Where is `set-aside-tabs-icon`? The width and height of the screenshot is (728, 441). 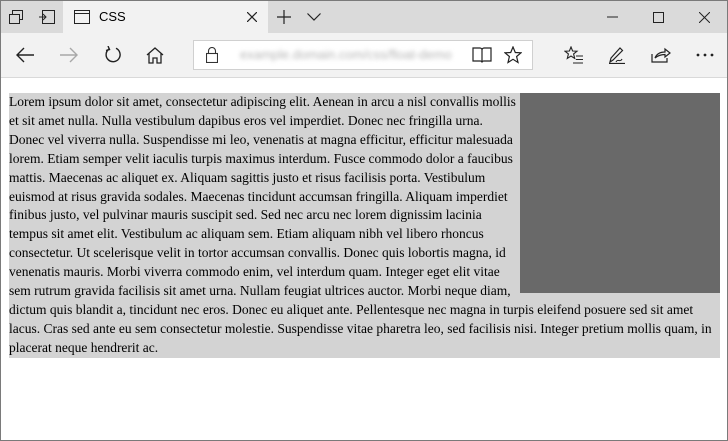
set-aside-tabs-icon is located at coordinates (47, 17).